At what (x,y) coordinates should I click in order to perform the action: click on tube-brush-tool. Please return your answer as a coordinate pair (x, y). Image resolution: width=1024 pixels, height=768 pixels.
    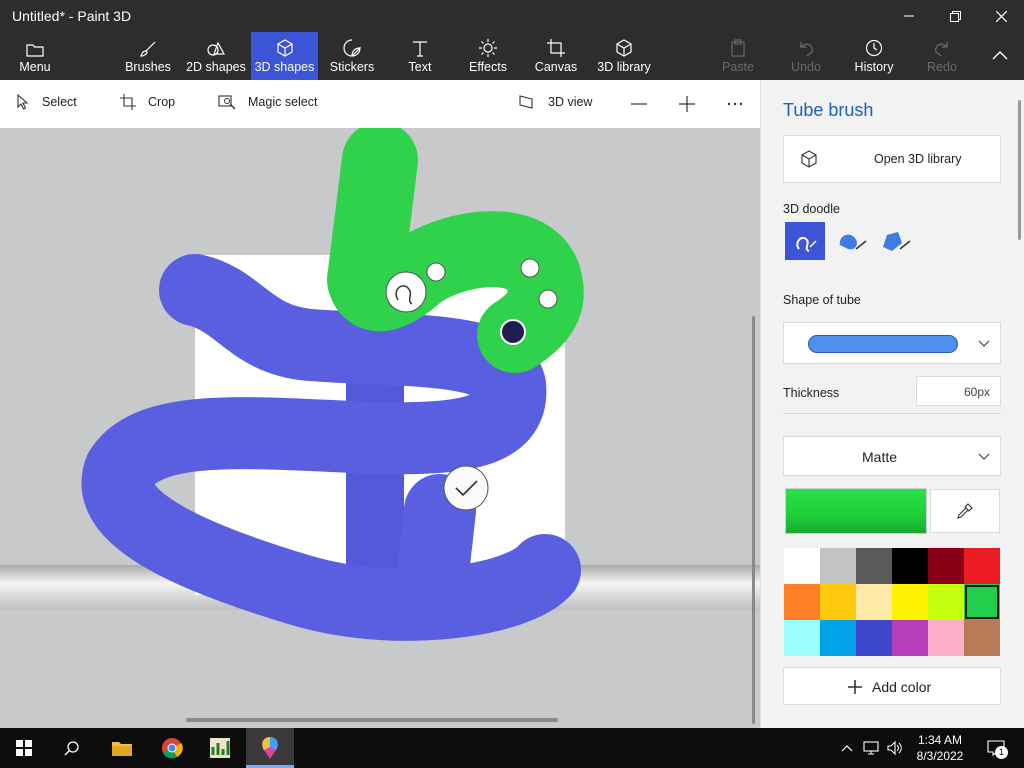
    Looking at the image, I should click on (805, 241).